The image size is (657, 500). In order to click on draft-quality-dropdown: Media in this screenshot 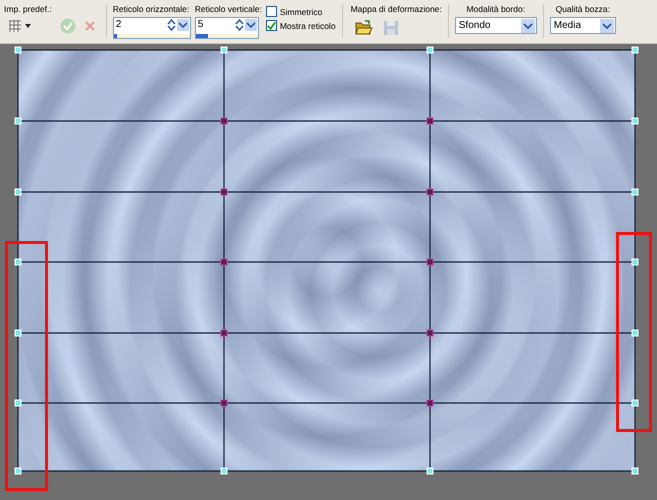, I will do `click(583, 25)`.